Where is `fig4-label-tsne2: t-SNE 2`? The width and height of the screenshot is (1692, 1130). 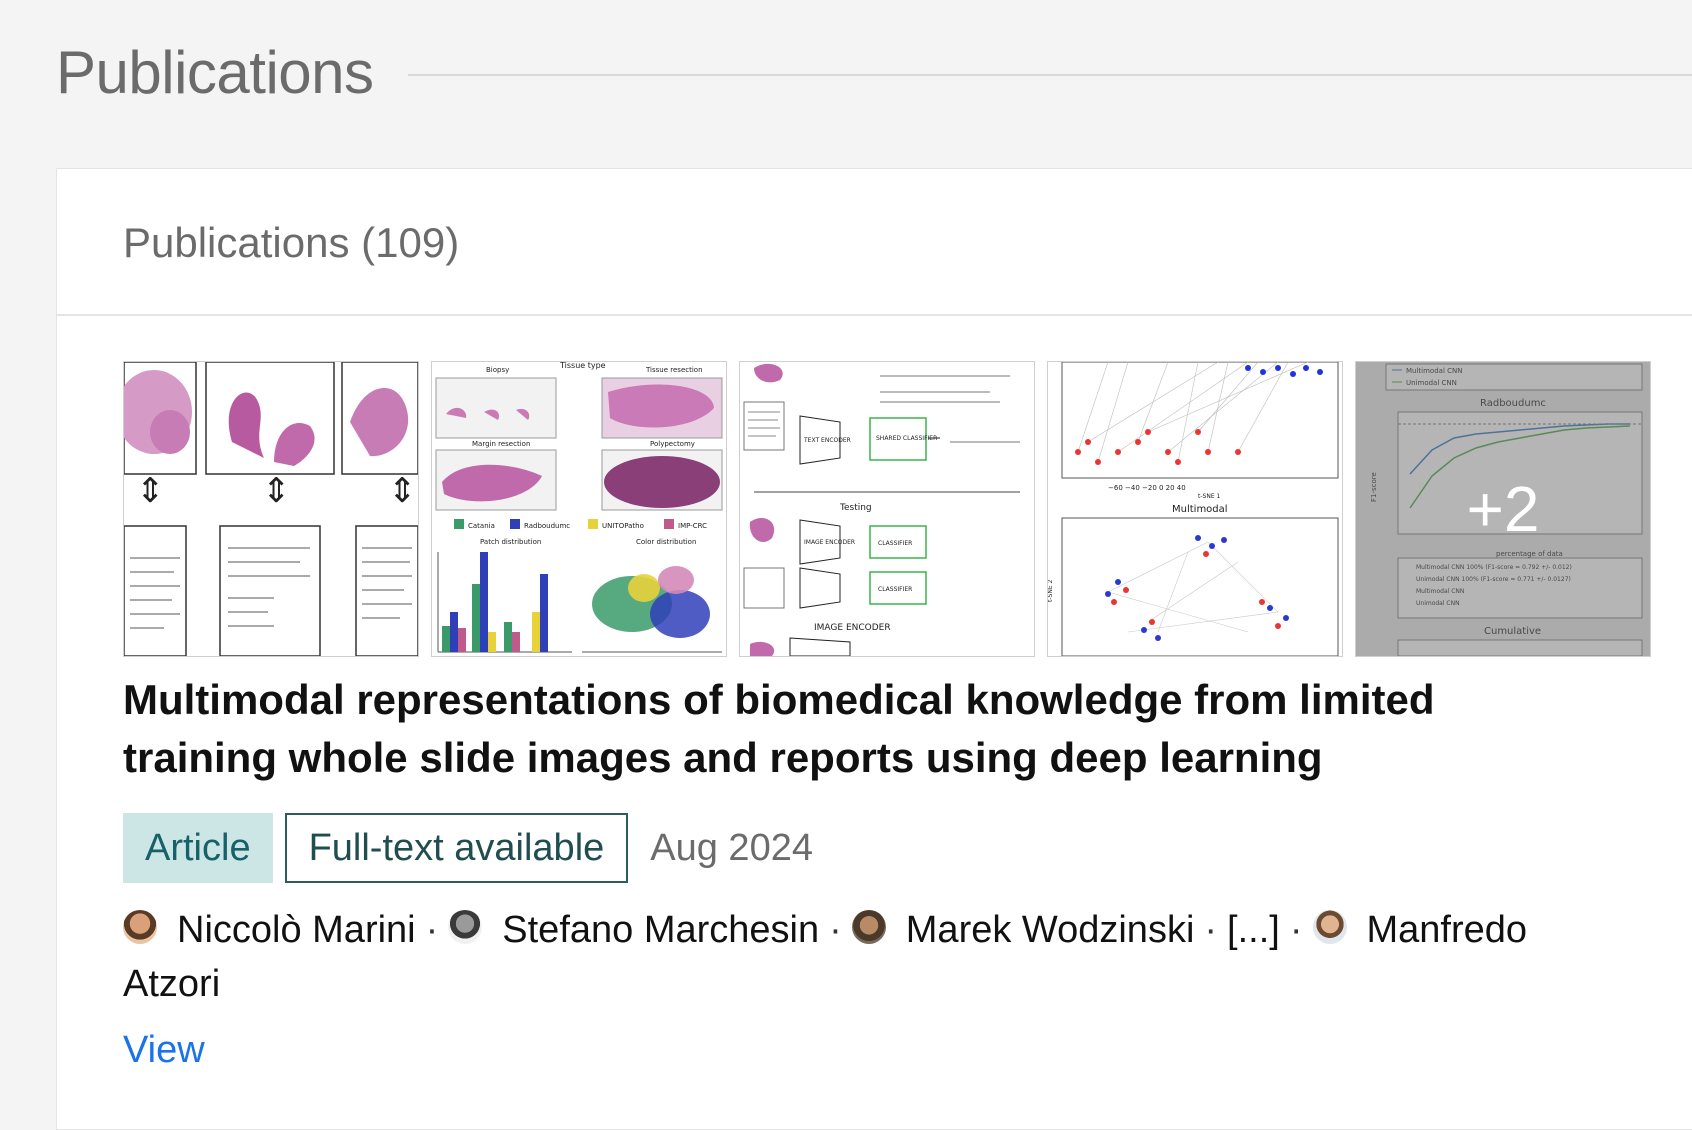
fig4-label-tsne2: t-SNE 2 is located at coordinates (1051, 590).